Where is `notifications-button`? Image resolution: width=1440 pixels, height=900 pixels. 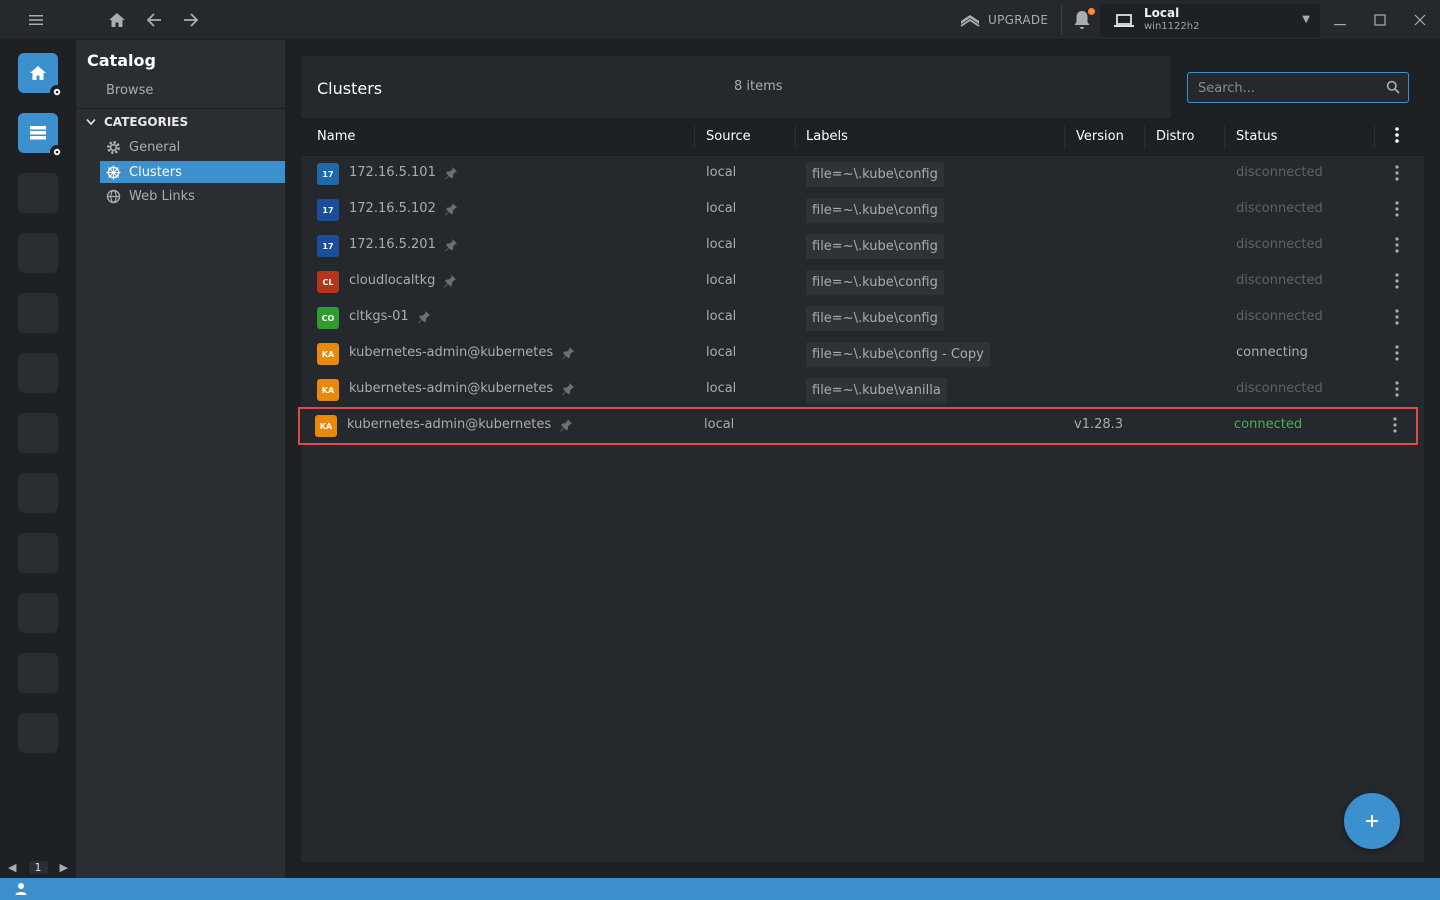 notifications-button is located at coordinates (1082, 20).